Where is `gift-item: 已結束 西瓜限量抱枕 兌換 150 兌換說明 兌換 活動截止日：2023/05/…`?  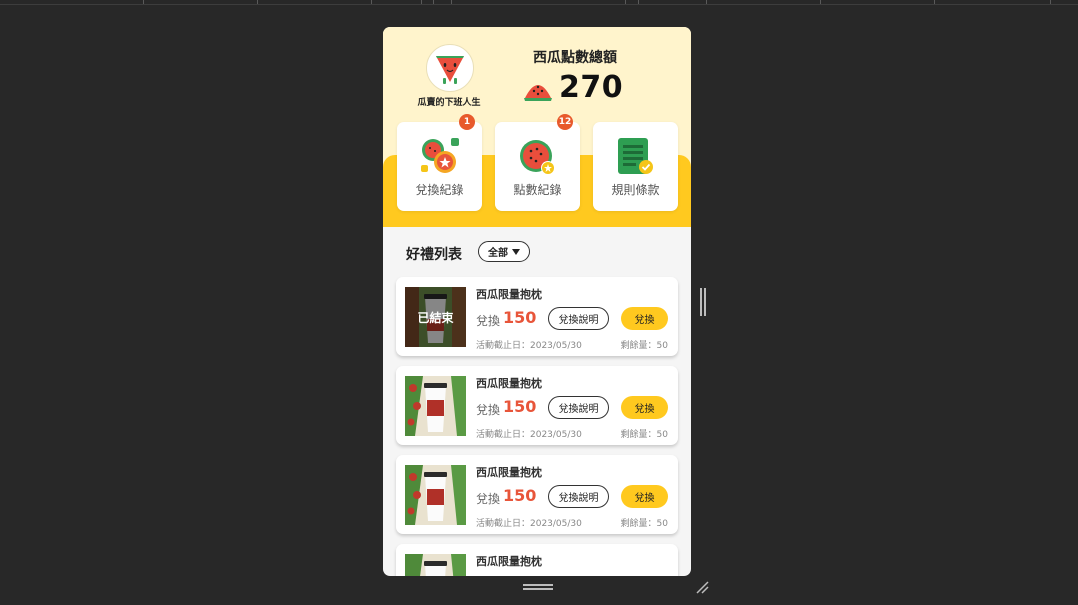
gift-item: 已結束 西瓜限量抱枕 兌換 150 兌換說明 兌換 活動截止日：2023/05/… is located at coordinates (537, 316).